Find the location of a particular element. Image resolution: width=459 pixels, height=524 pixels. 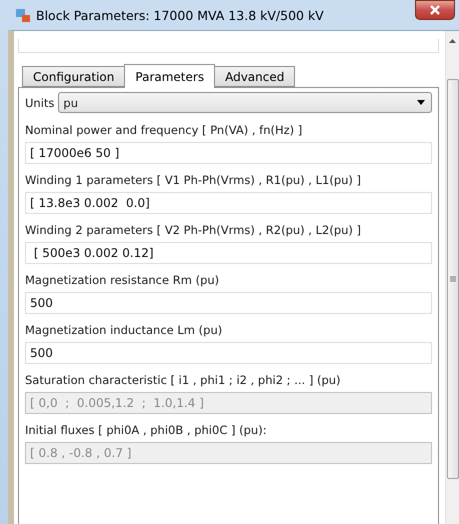

tab: Configuration is located at coordinates (74, 76).